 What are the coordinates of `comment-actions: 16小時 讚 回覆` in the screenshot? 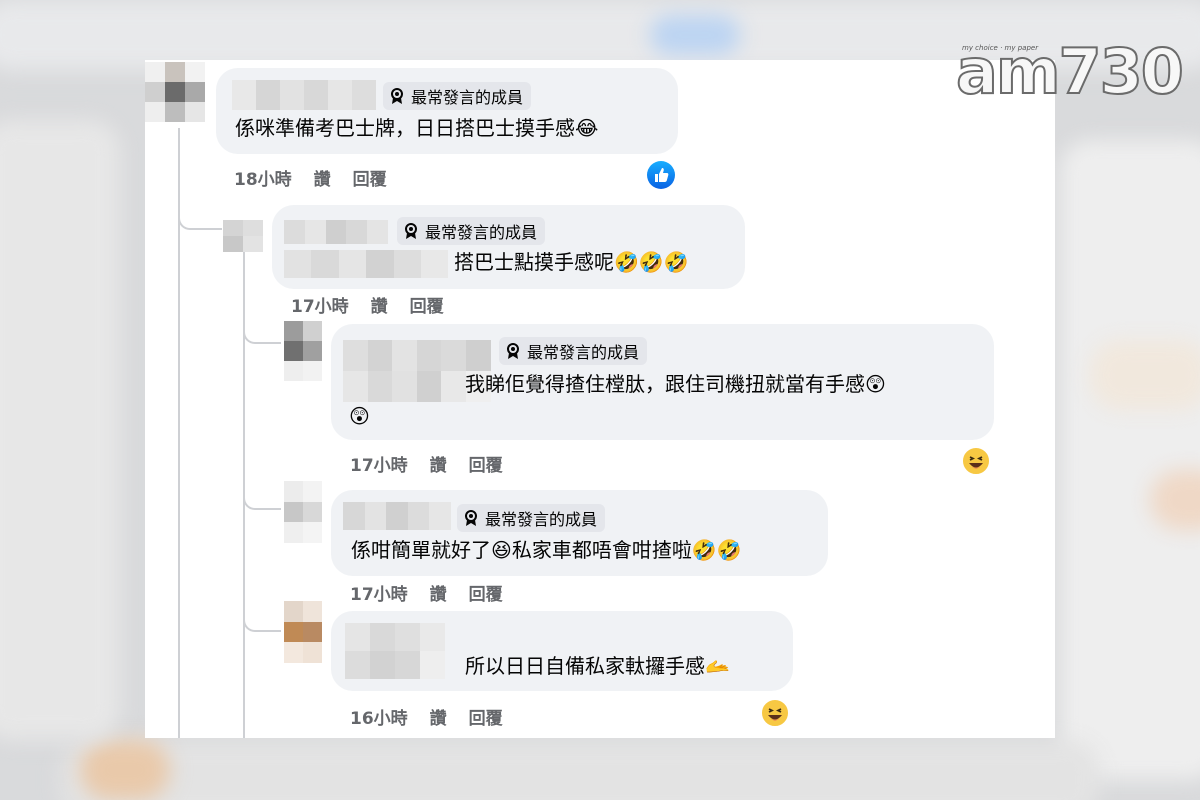 It's located at (426, 716).